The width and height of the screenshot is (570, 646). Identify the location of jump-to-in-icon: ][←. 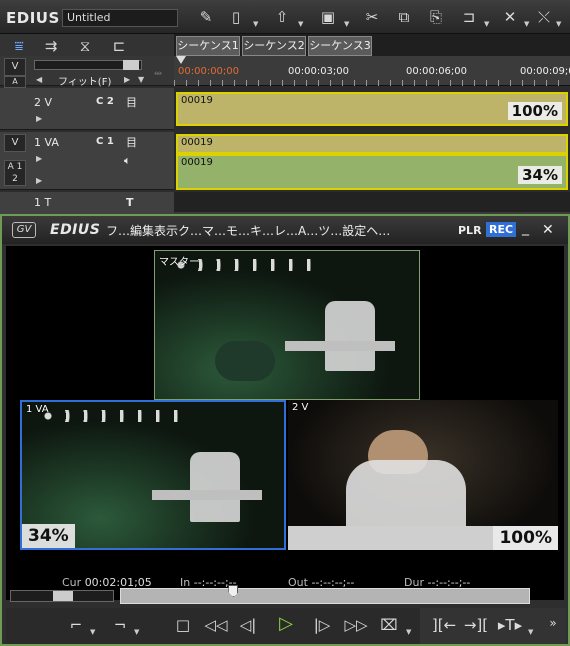
(444, 625).